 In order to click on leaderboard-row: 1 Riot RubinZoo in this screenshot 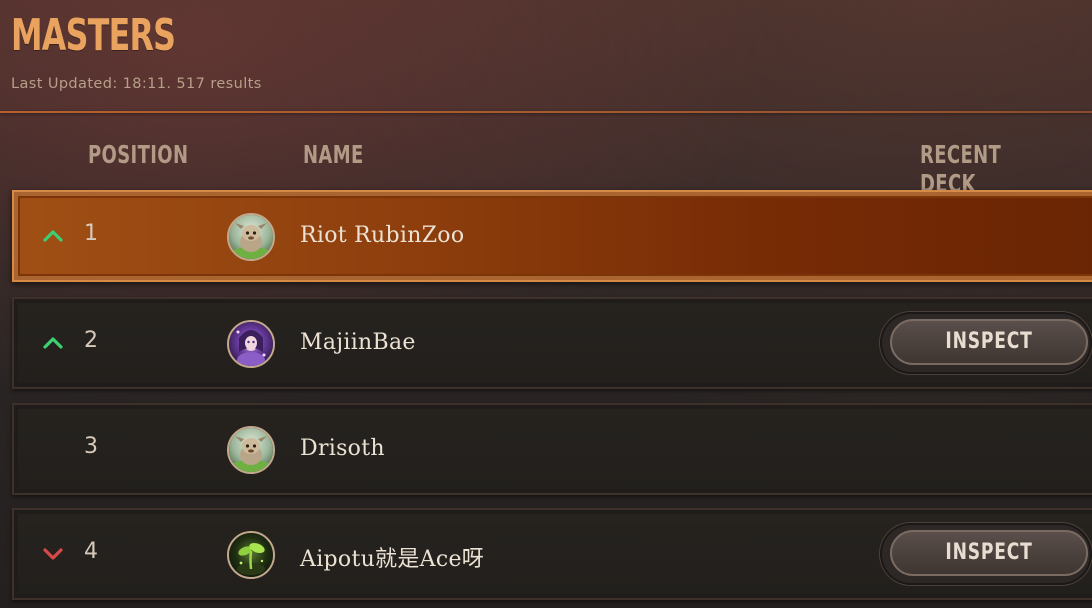, I will do `click(552, 236)`.